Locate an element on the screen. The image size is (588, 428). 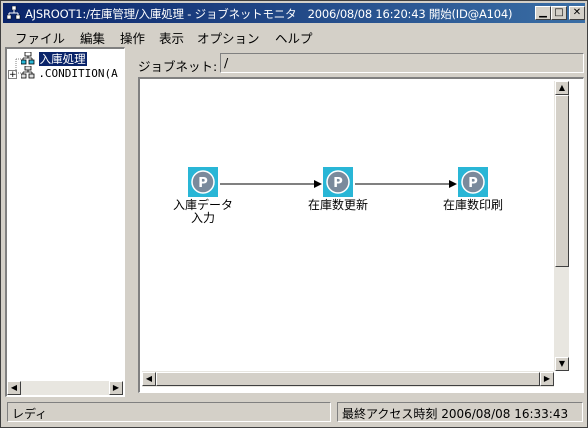
tree-item-label: 入庫処理 is located at coordinates (62, 59).